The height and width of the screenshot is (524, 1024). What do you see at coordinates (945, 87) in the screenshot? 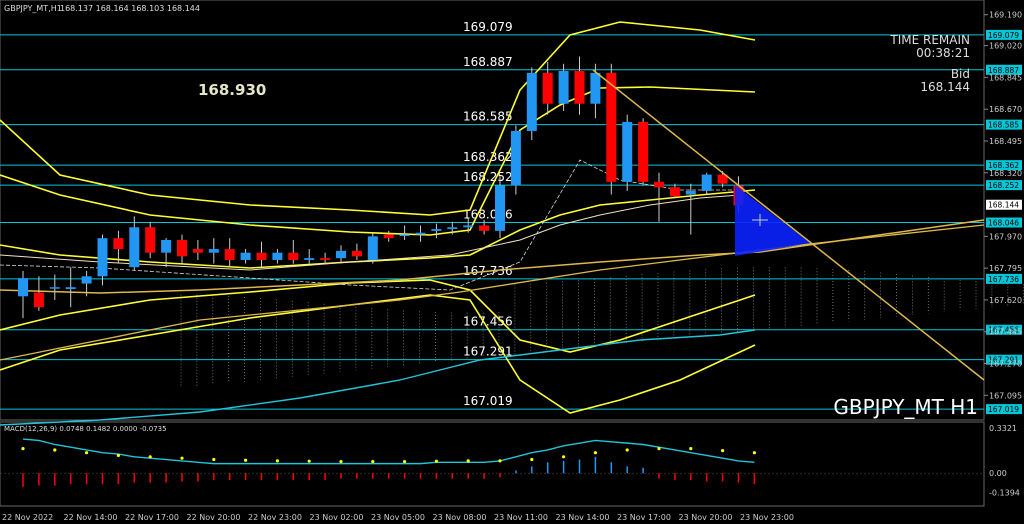
I see `bid-value: 168.144` at bounding box center [945, 87].